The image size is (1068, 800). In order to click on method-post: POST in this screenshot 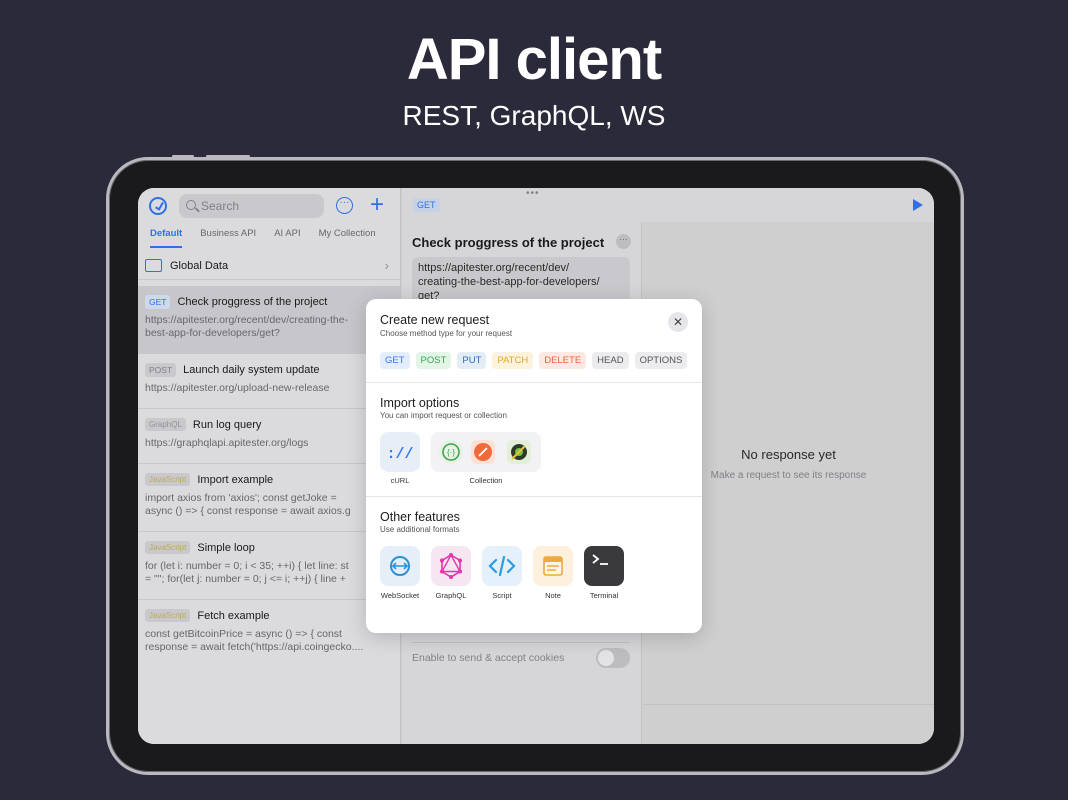, I will do `click(433, 360)`.